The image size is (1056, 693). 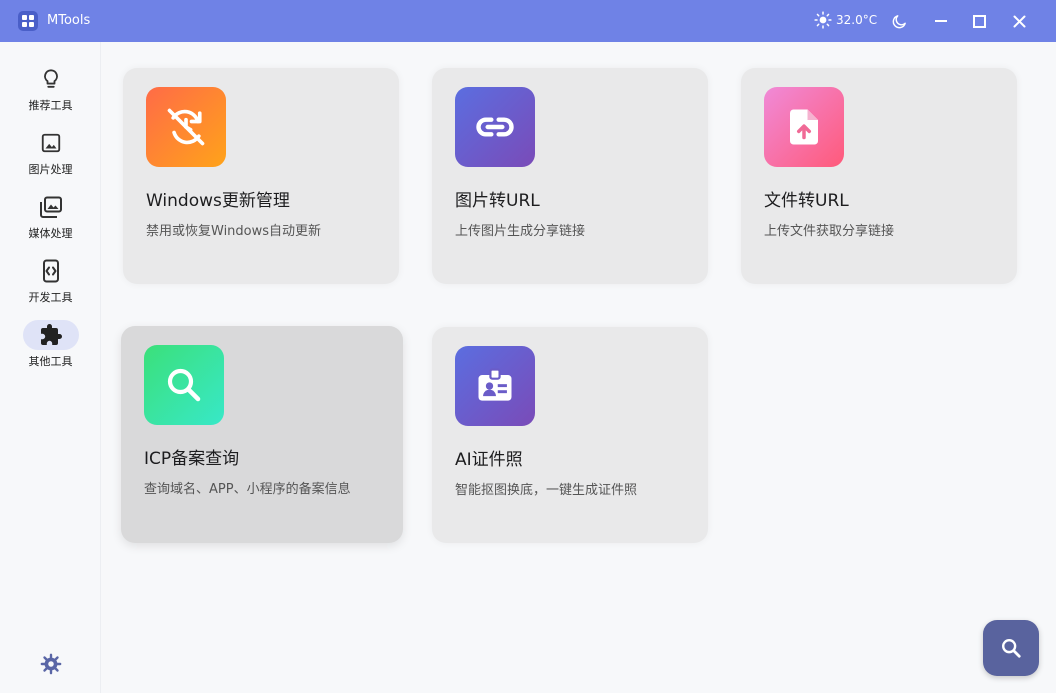 What do you see at coordinates (192, 459) in the screenshot?
I see `card-title: ICP备案查询` at bounding box center [192, 459].